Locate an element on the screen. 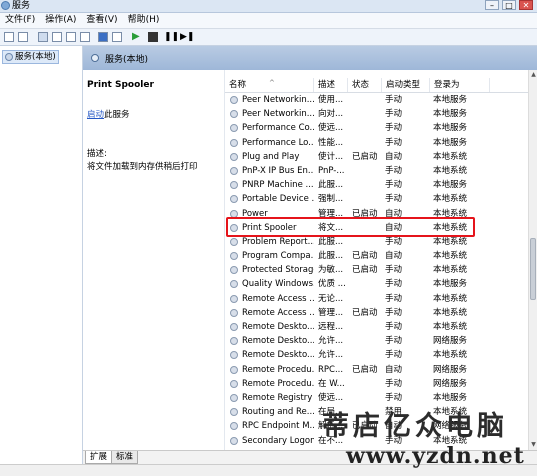 This screenshot has width=537, height=476. tab-extended: 扩展 is located at coordinates (99, 457).